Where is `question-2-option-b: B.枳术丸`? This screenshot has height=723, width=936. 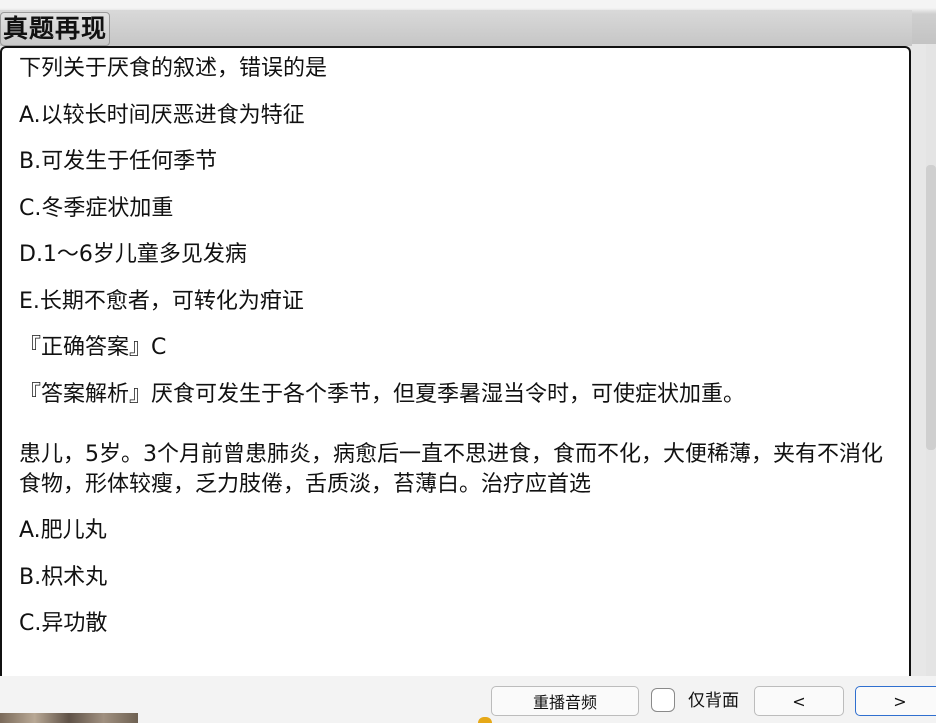
question-2-option-b: B.枳术丸 is located at coordinates (63, 577).